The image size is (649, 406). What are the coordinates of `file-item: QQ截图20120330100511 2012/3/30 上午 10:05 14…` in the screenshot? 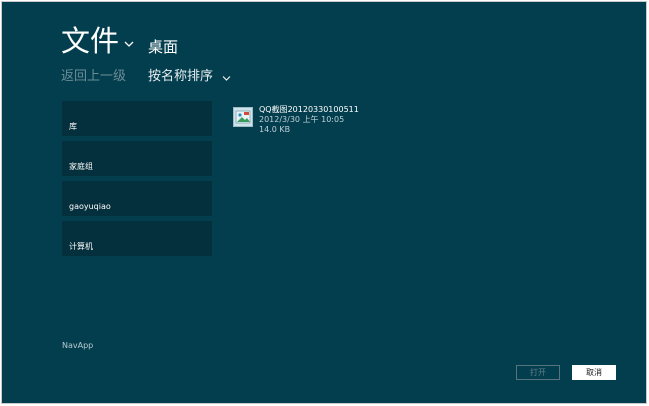 It's located at (308, 122).